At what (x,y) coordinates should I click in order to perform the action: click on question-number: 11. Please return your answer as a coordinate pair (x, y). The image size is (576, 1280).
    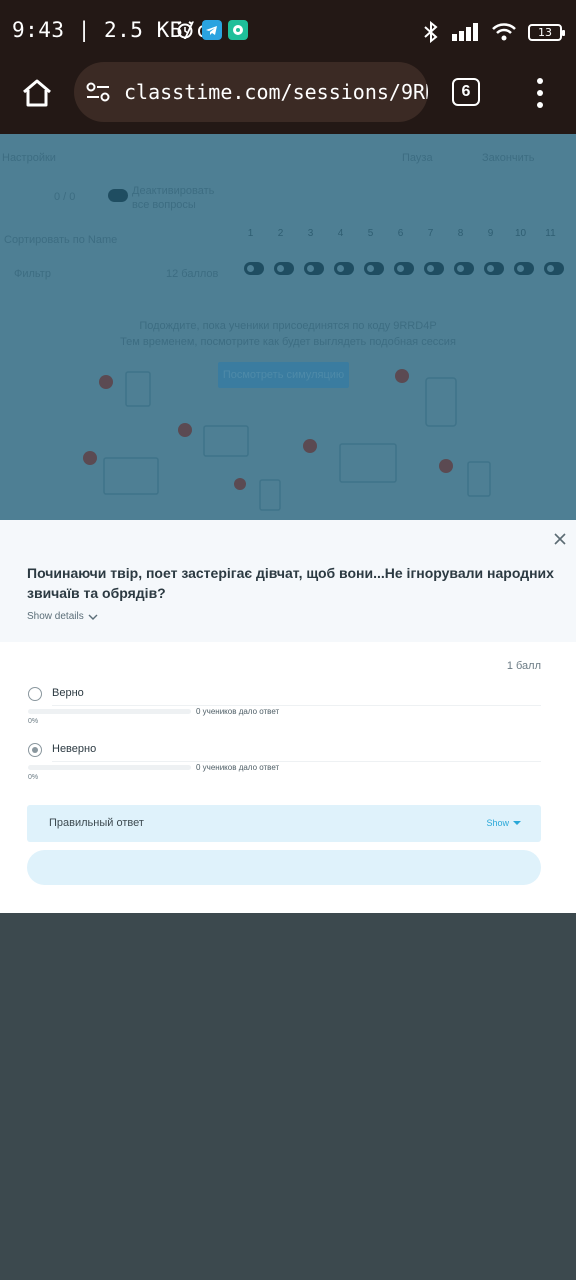
    Looking at the image, I should click on (550, 233).